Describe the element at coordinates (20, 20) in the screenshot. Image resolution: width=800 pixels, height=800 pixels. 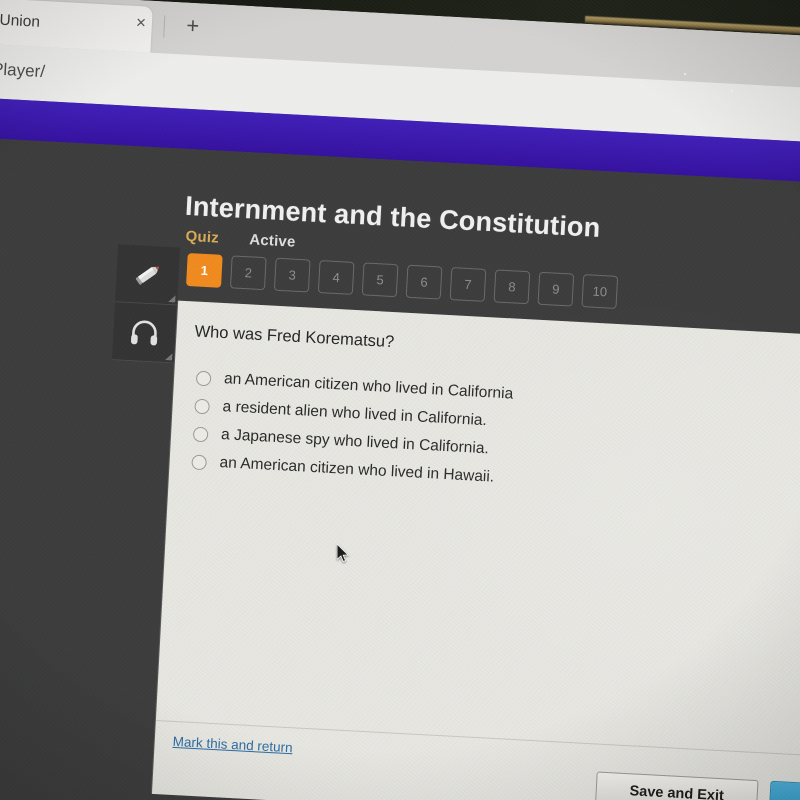
I see `browser-tab-title: fect | Union` at that location.